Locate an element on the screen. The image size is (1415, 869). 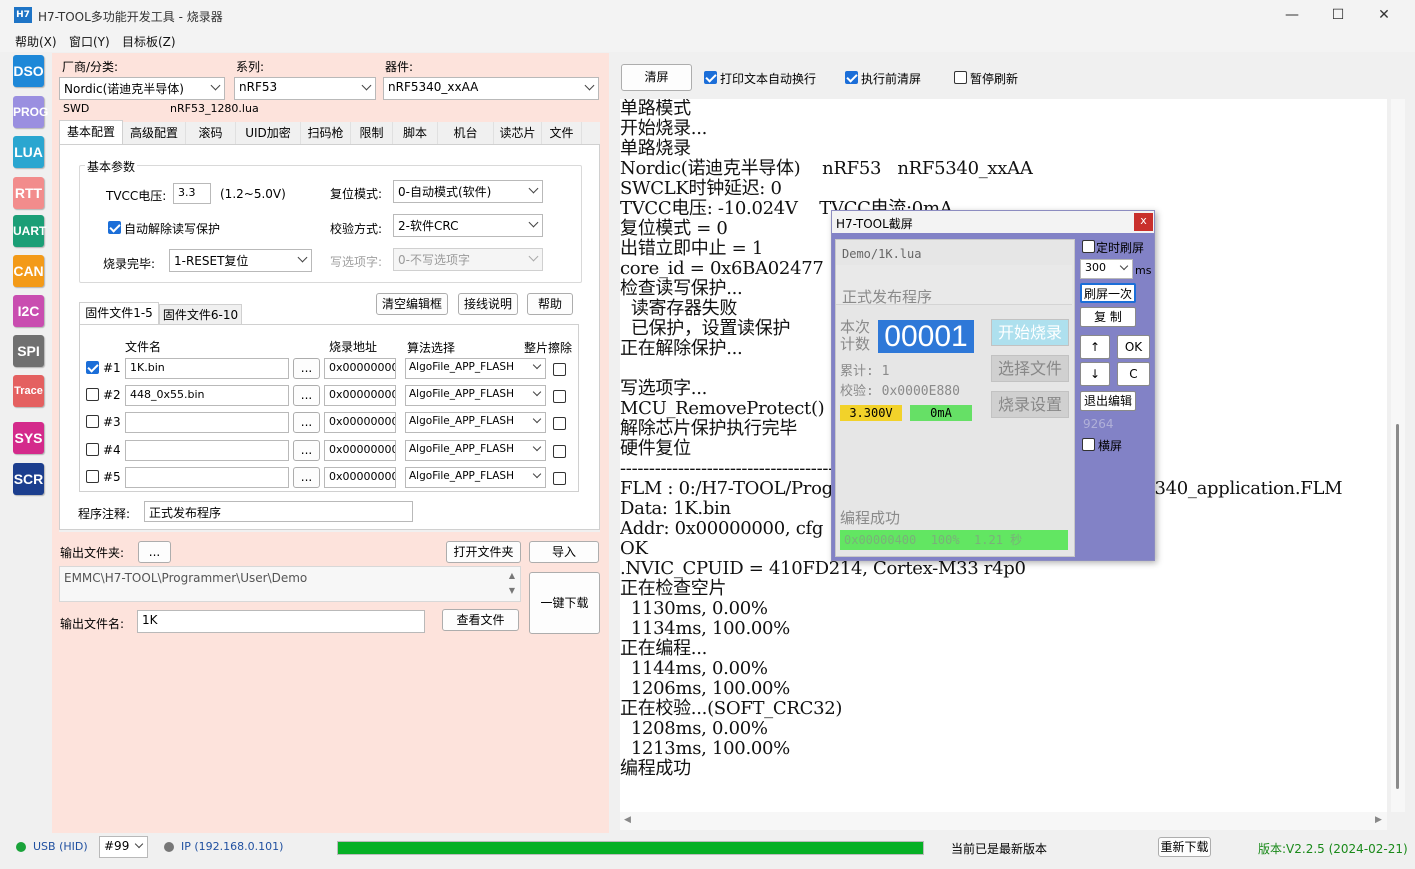
sidebar-sys-button: SYS is located at coordinates (28, 438).